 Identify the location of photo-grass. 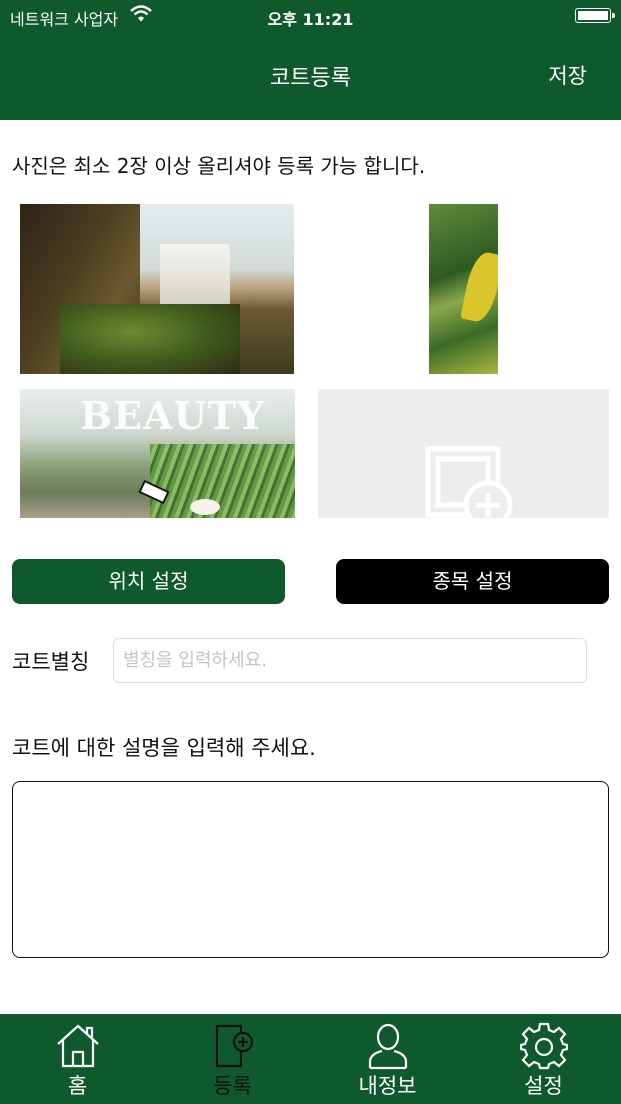
(222, 481).